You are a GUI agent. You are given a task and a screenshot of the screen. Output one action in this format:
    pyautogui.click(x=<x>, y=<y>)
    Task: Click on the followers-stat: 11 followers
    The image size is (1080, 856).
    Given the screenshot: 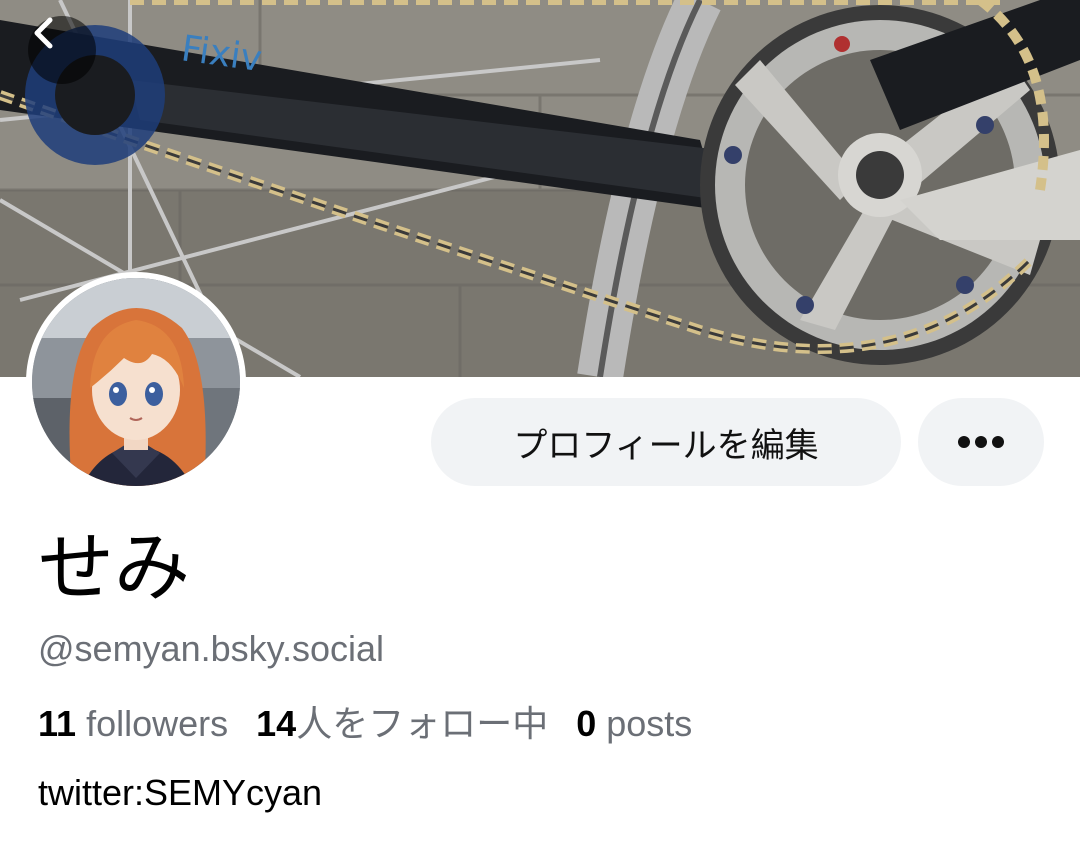 What is the action you would take?
    pyautogui.click(x=133, y=724)
    